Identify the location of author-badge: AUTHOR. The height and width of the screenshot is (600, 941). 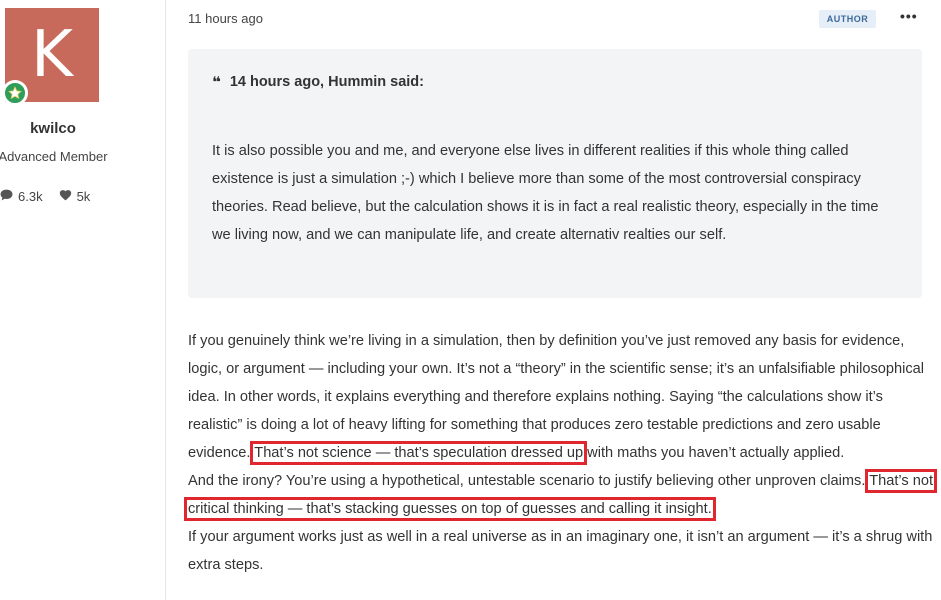
(847, 19).